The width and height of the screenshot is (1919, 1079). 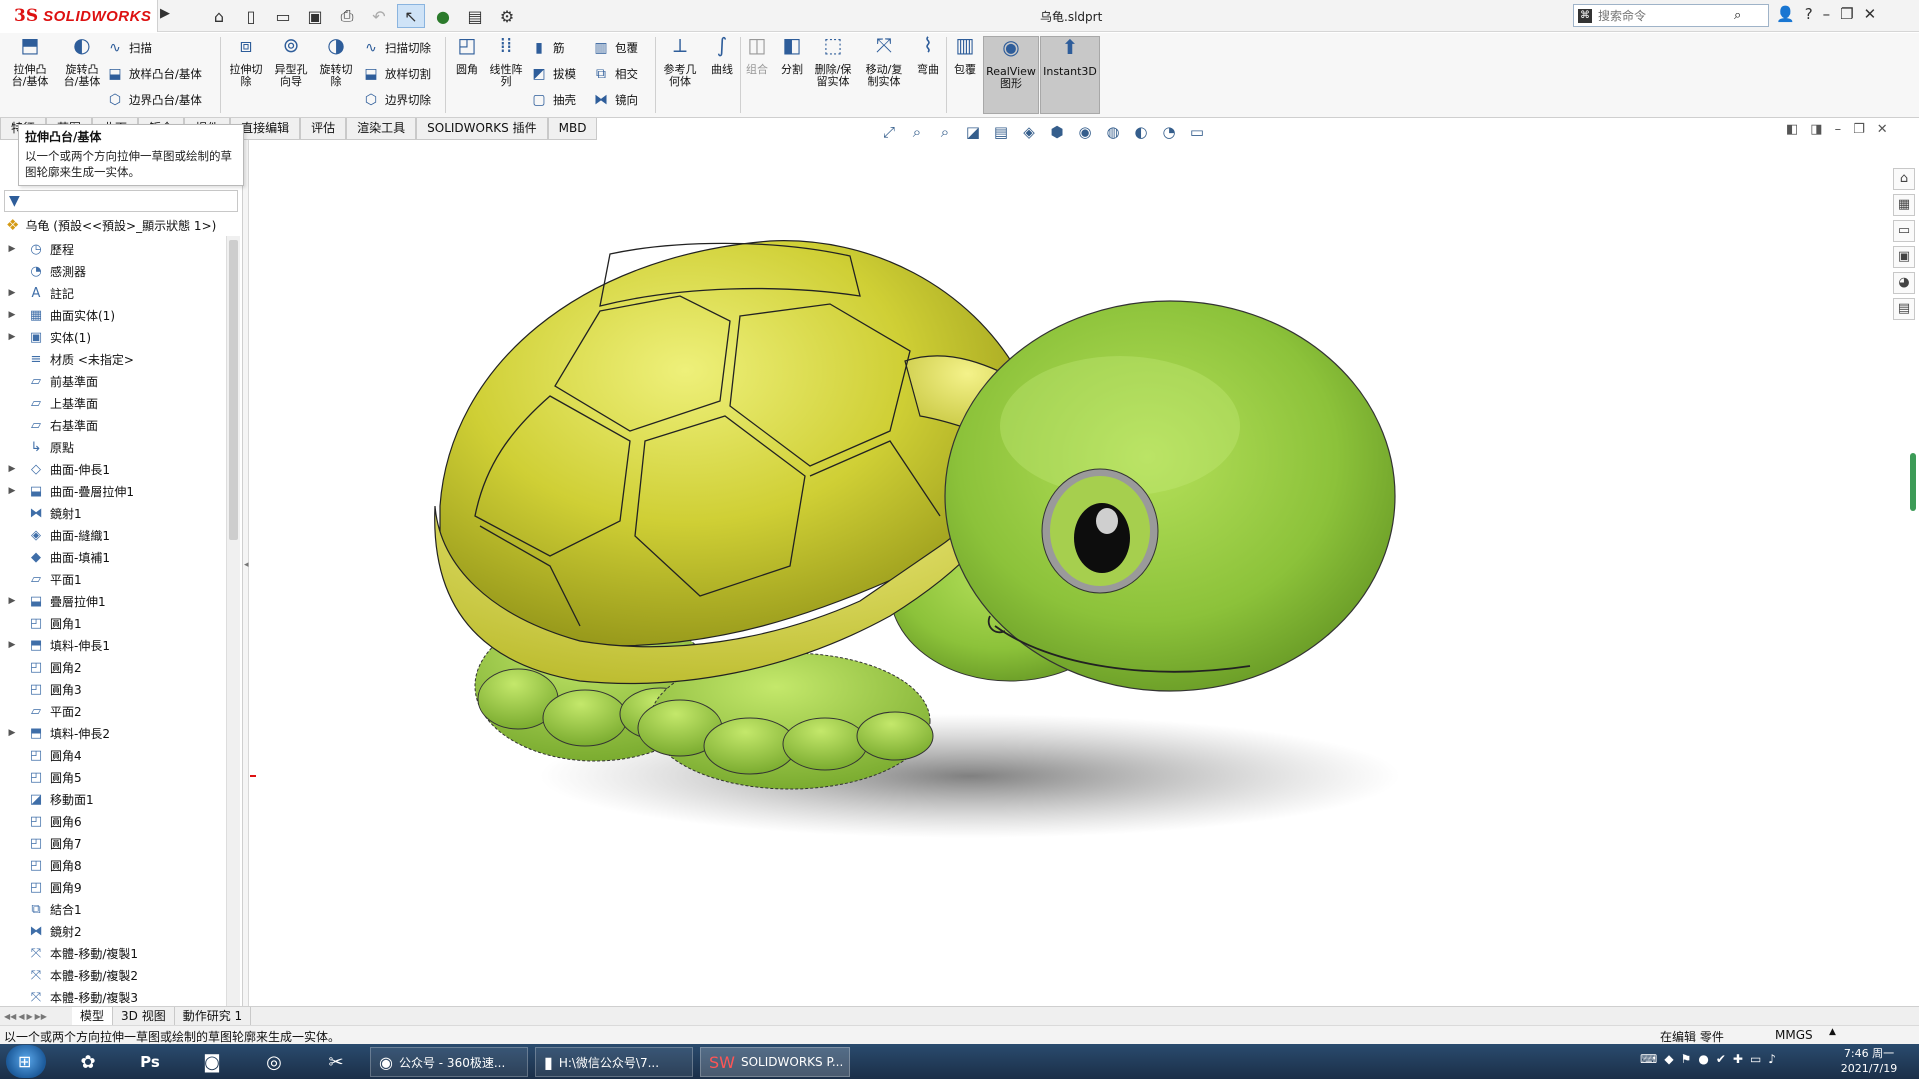 What do you see at coordinates (443, 16) in the screenshot?
I see `rebuild-icon: ●` at bounding box center [443, 16].